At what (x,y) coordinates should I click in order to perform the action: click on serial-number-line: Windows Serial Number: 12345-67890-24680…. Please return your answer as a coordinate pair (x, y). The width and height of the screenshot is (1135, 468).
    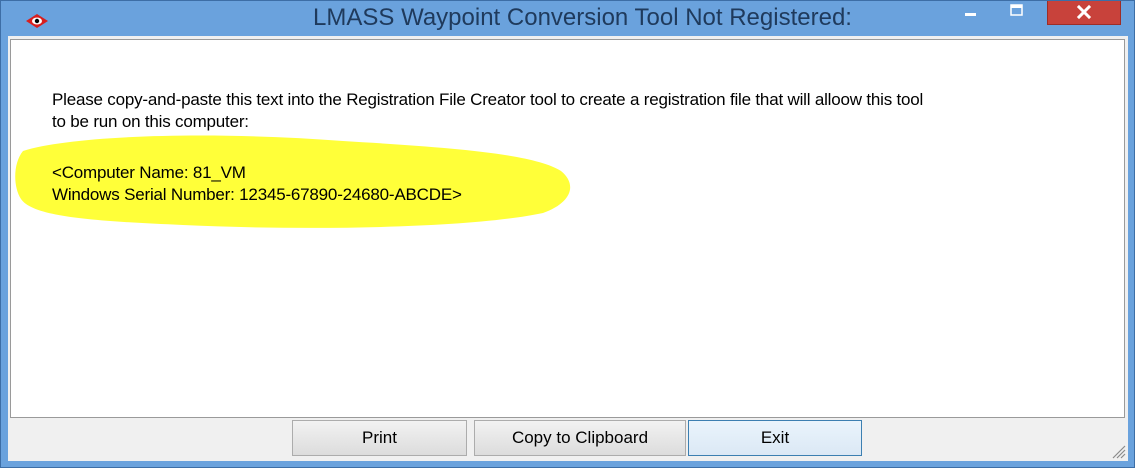
    Looking at the image, I should click on (257, 194).